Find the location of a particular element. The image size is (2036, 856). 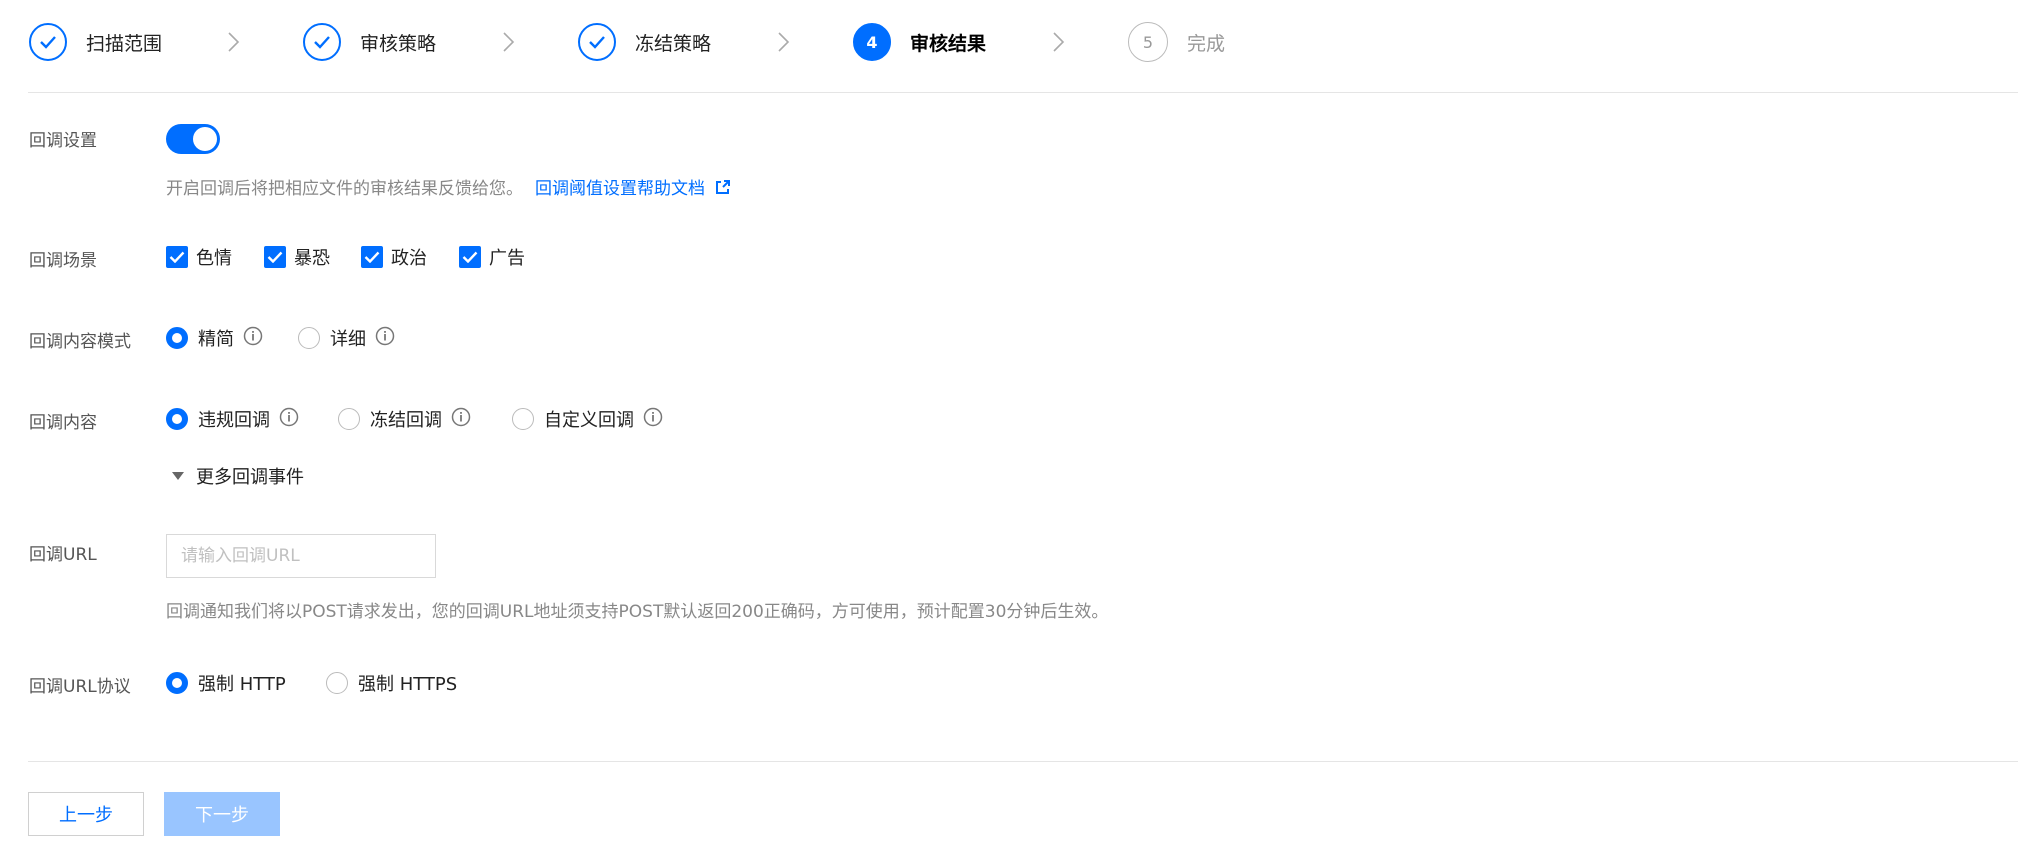

content-radio-violation: 违规回调 is located at coordinates (232, 419).